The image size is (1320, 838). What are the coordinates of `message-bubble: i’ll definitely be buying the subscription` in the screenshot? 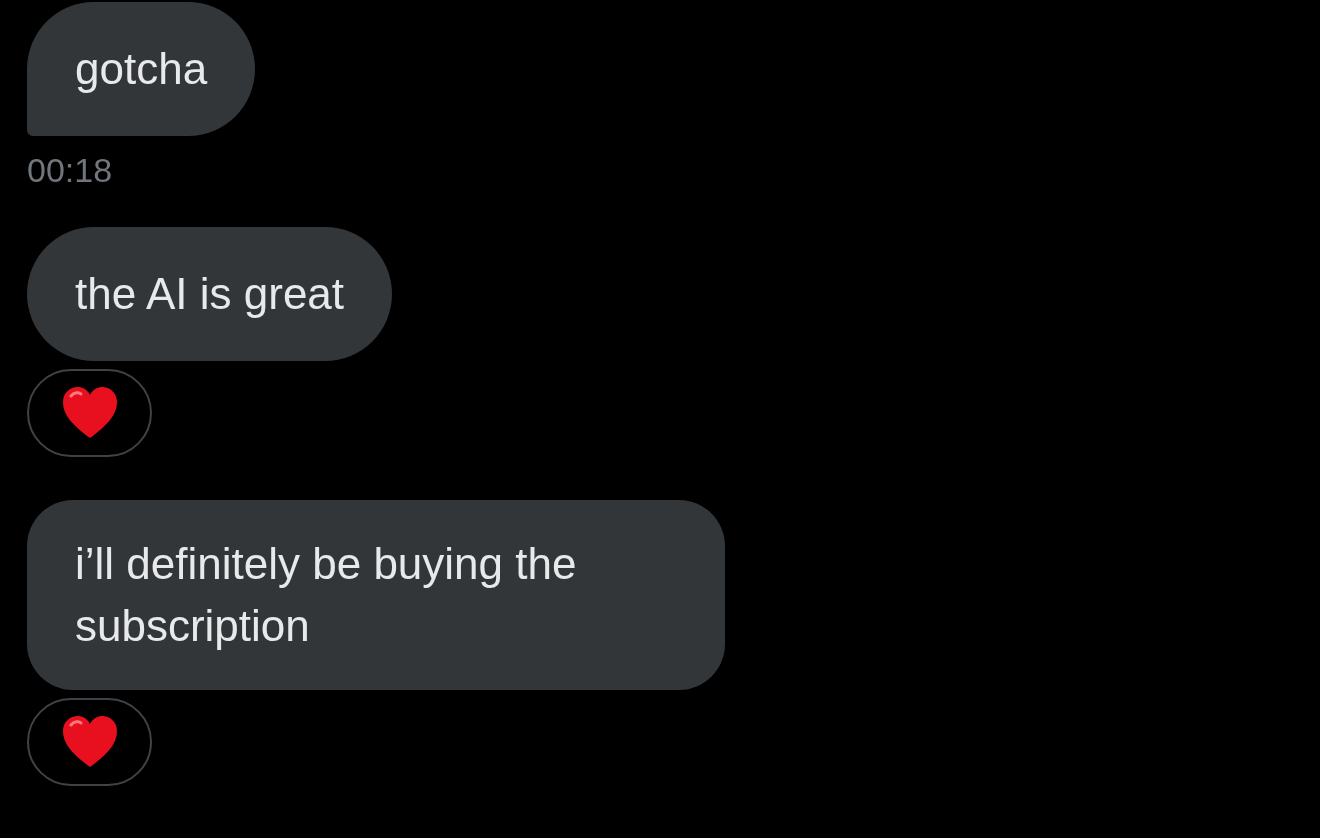 It's located at (376, 595).